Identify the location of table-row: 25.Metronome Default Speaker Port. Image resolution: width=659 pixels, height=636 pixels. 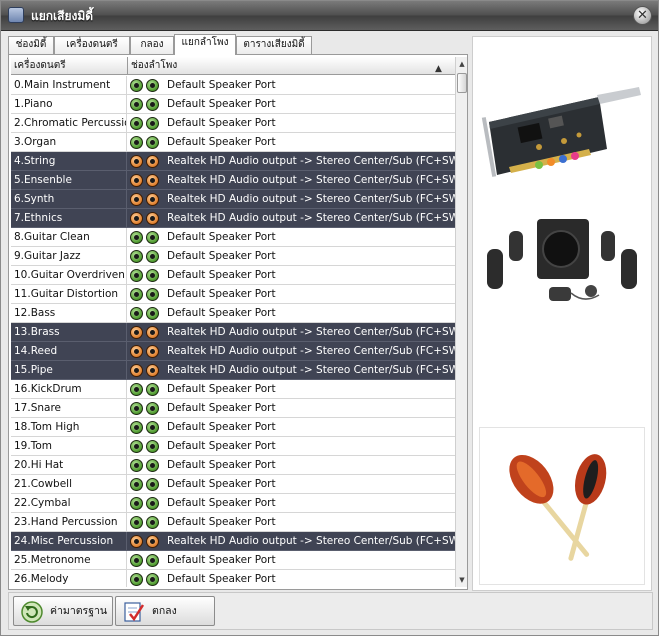
(233, 560).